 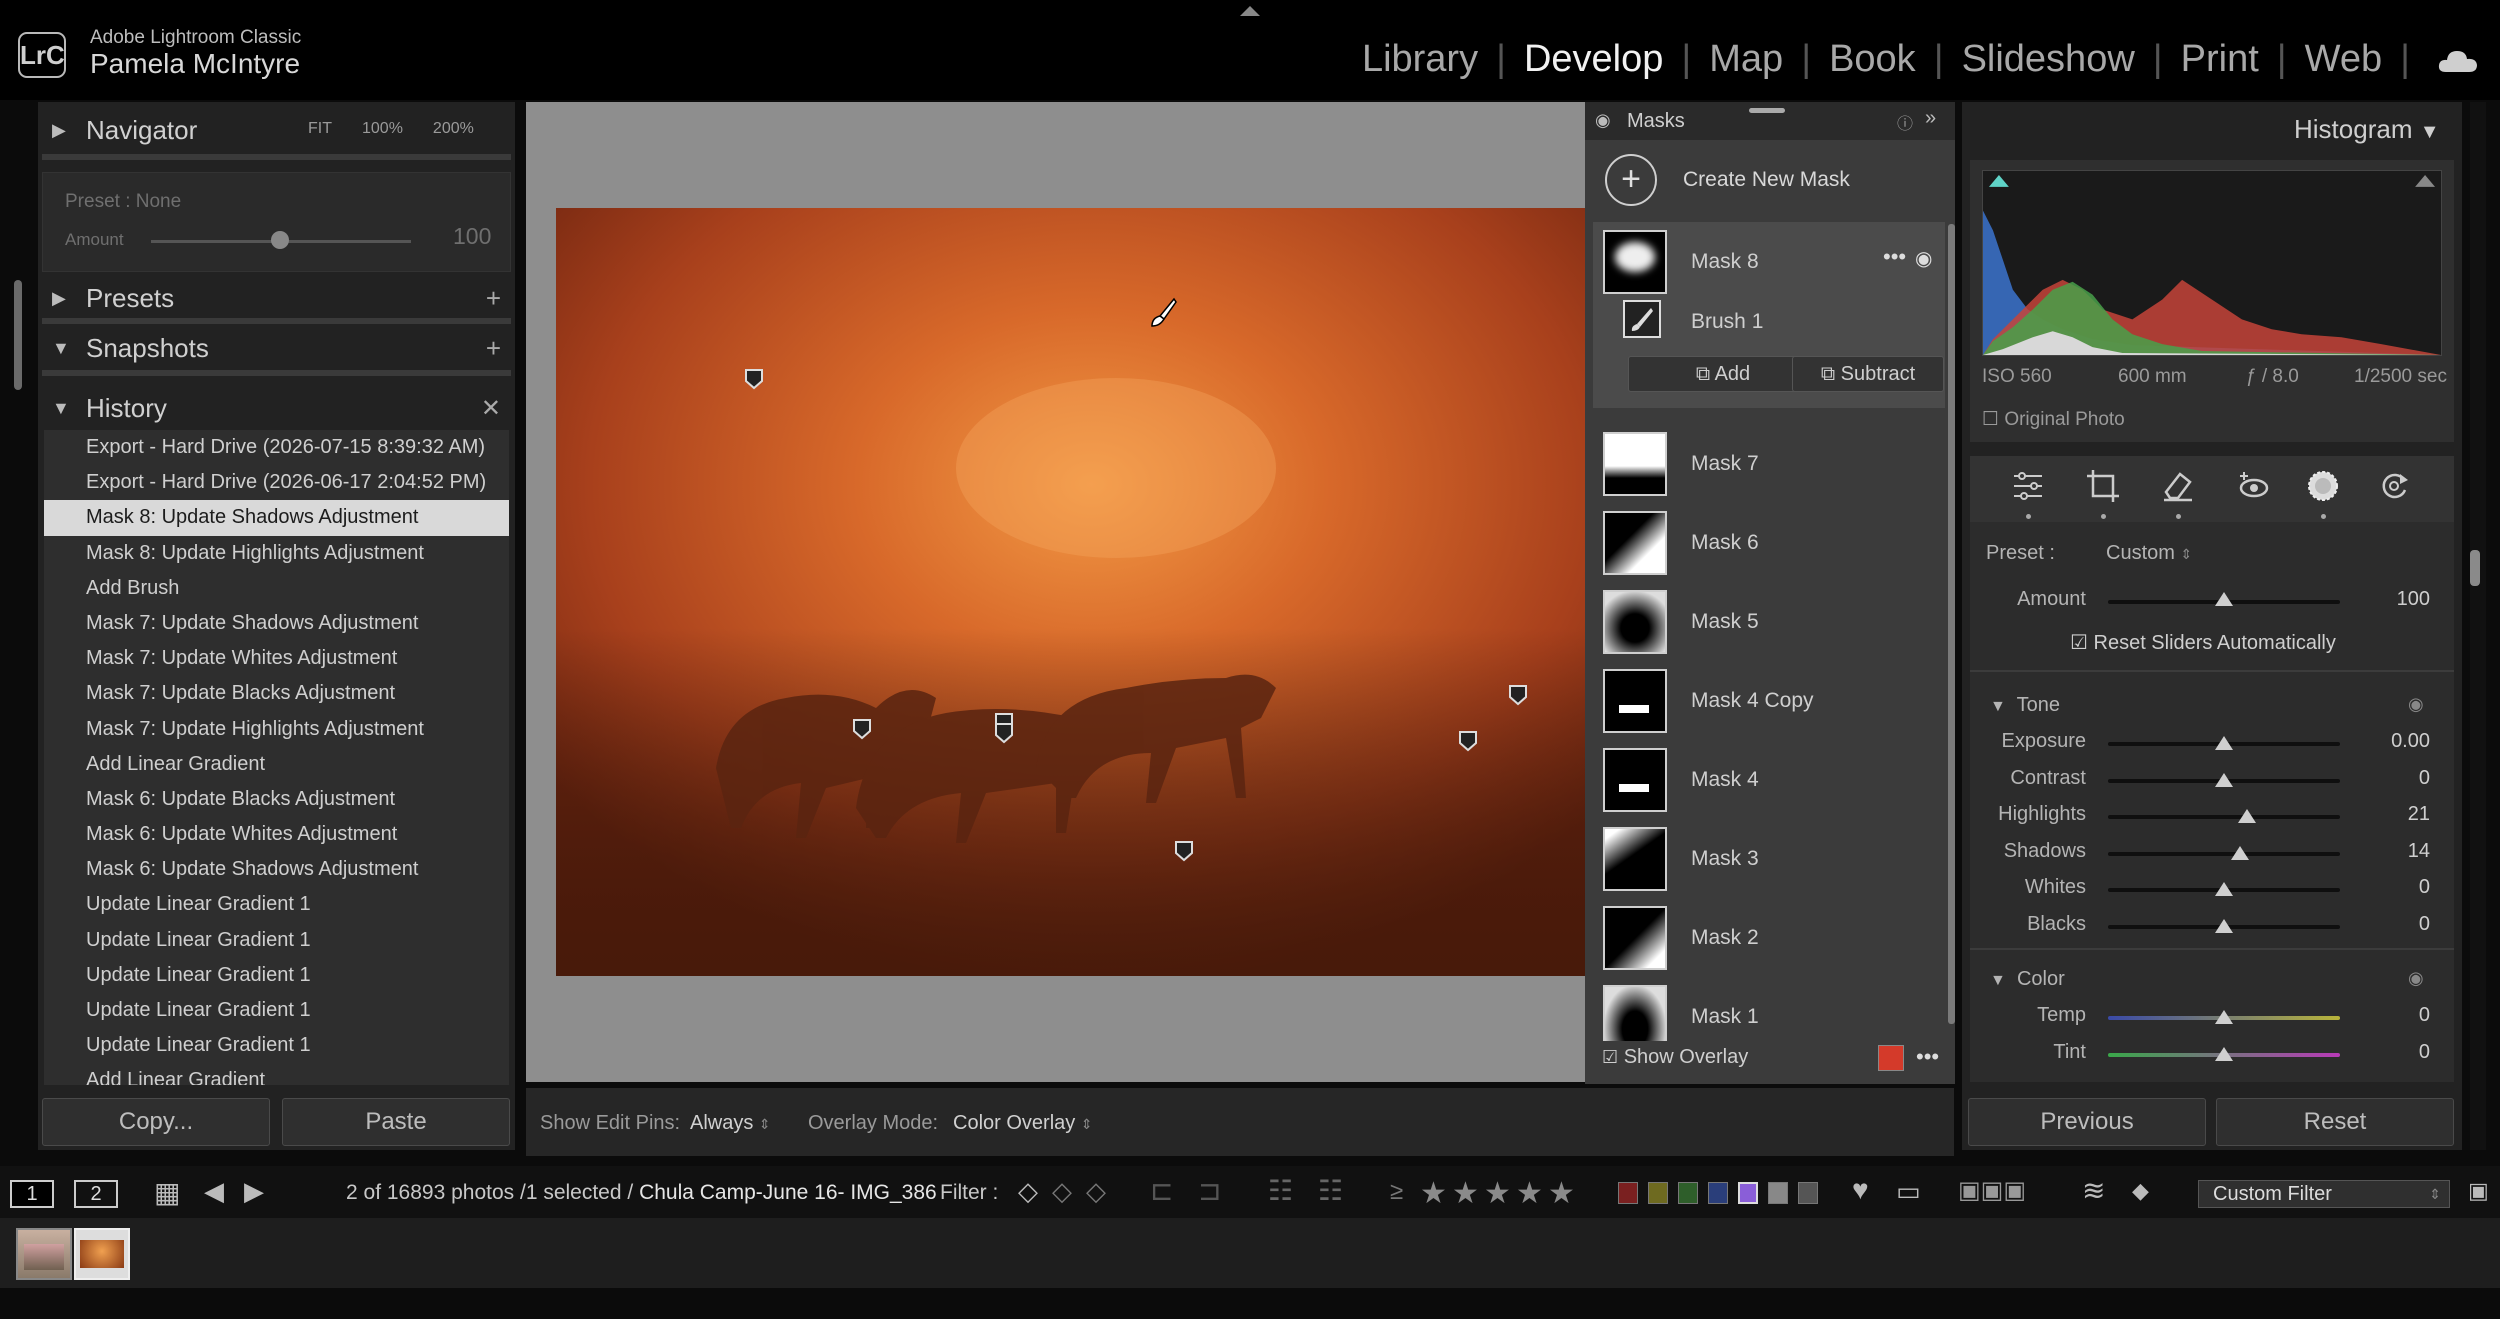 What do you see at coordinates (2240, 852) in the screenshot?
I see `tone-shadows-slider-knob` at bounding box center [2240, 852].